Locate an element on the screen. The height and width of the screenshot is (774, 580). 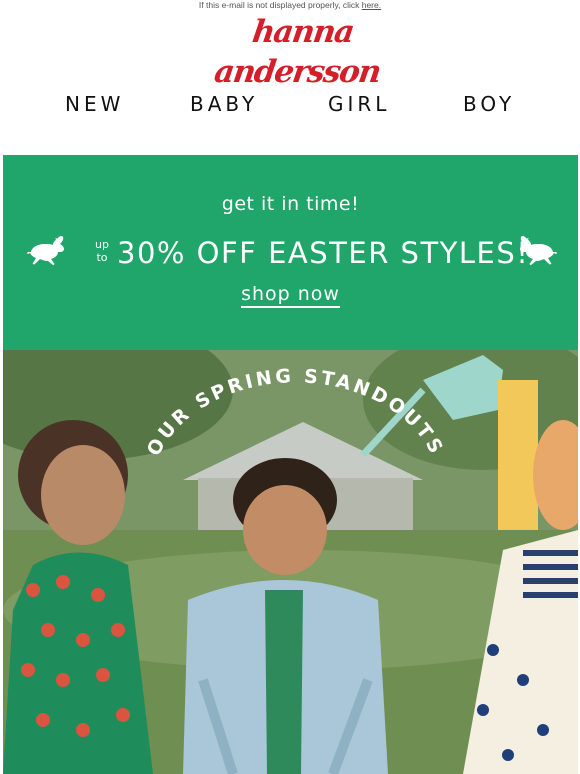
hero-title: OUR SPRING STANDOUTS is located at coordinates (295, 412).